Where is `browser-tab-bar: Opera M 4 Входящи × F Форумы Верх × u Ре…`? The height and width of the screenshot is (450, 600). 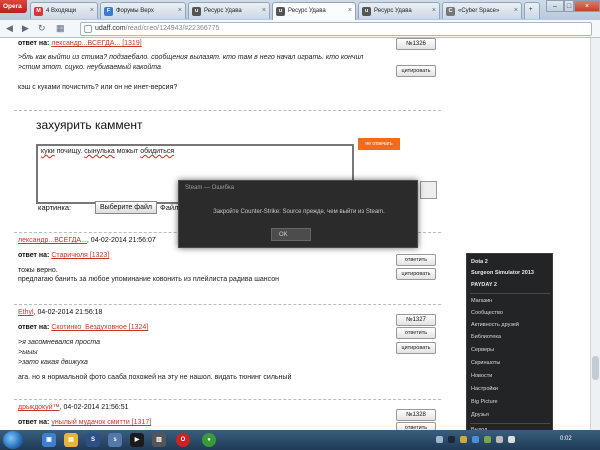
browser-tab-bar: Opera M 4 Входящи × F Форумы Верх × u Ре… is located at coordinates (300, 10).